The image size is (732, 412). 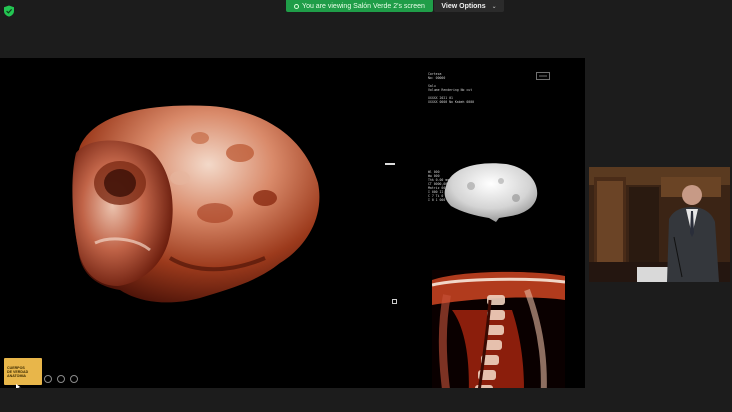 What do you see at coordinates (61, 379) in the screenshot?
I see `zoom-icon` at bounding box center [61, 379].